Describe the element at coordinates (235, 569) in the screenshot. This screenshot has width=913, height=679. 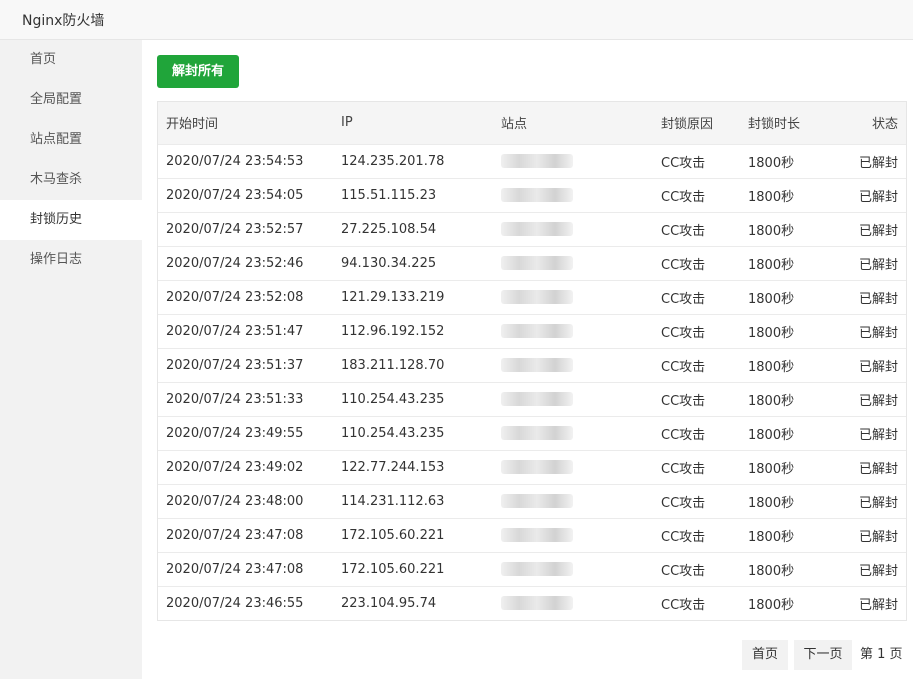
I see `cell-start-time: 2020/07/24 23:47:08` at that location.